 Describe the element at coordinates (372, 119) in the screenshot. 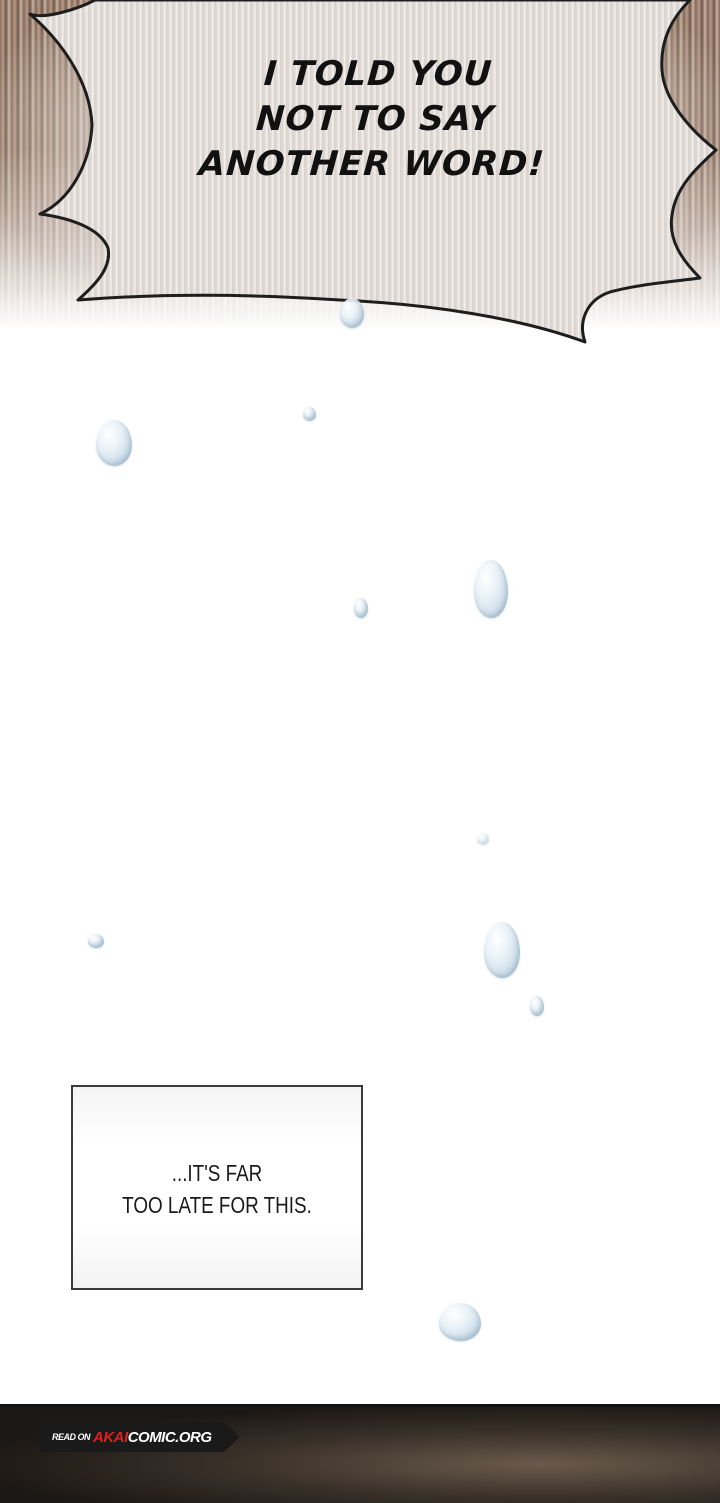

I see `shout-text: I TOLD YOU NOT TO SAY ANOTHER WORD!` at that location.